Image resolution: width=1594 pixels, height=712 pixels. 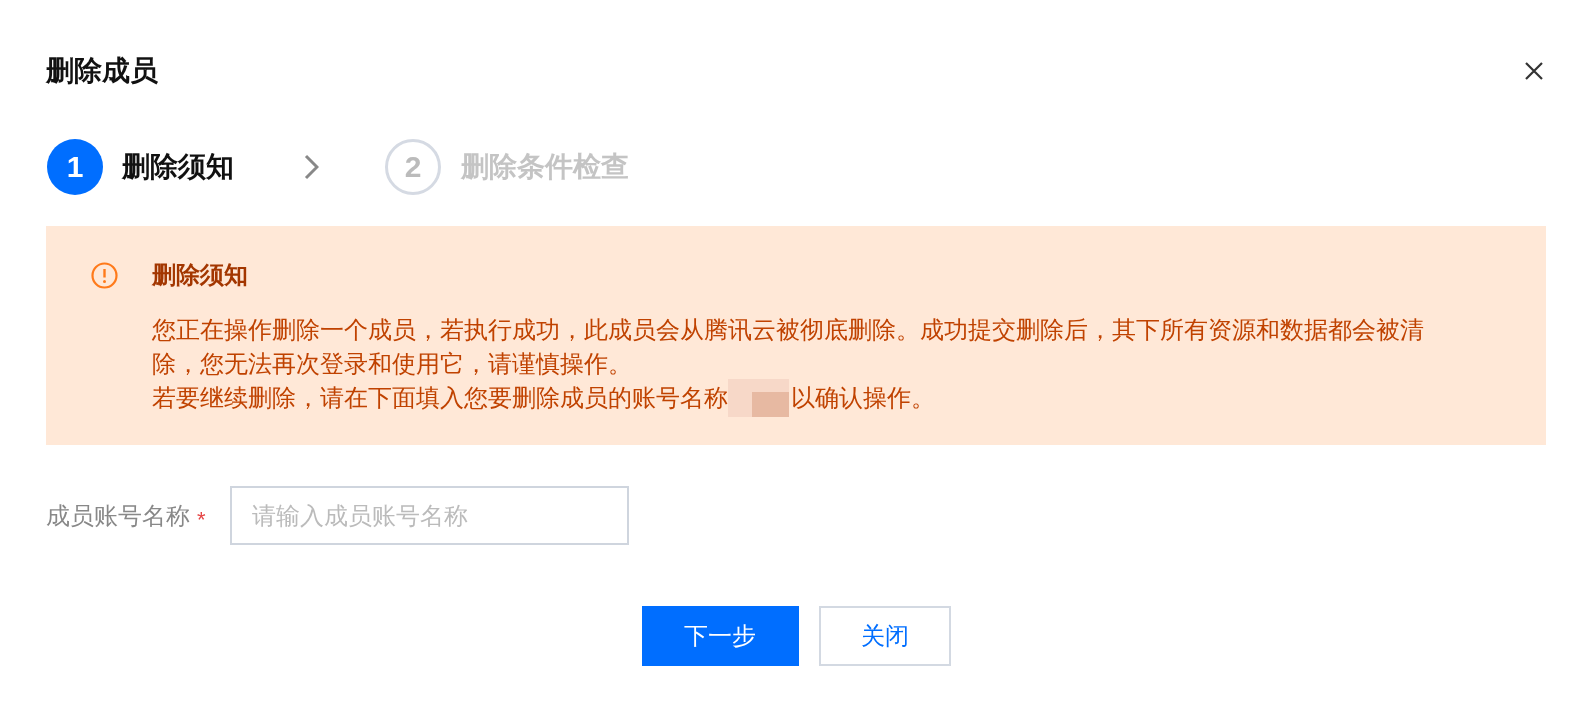 What do you see at coordinates (118, 515) in the screenshot?
I see `field-label: 成员账号名称` at bounding box center [118, 515].